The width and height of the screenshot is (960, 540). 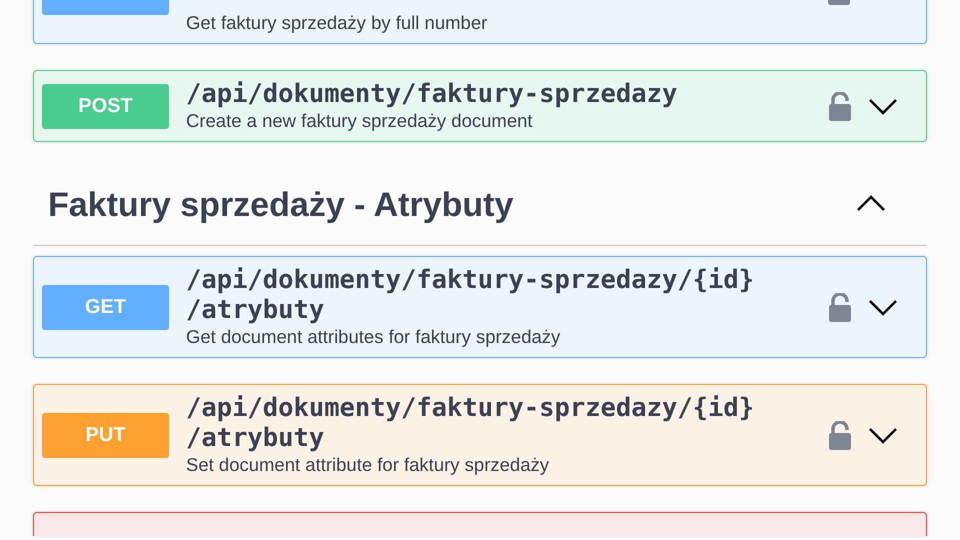 What do you see at coordinates (374, 337) in the screenshot?
I see `endpoint-description: Get document attributes for faktury sprzedaży` at bounding box center [374, 337].